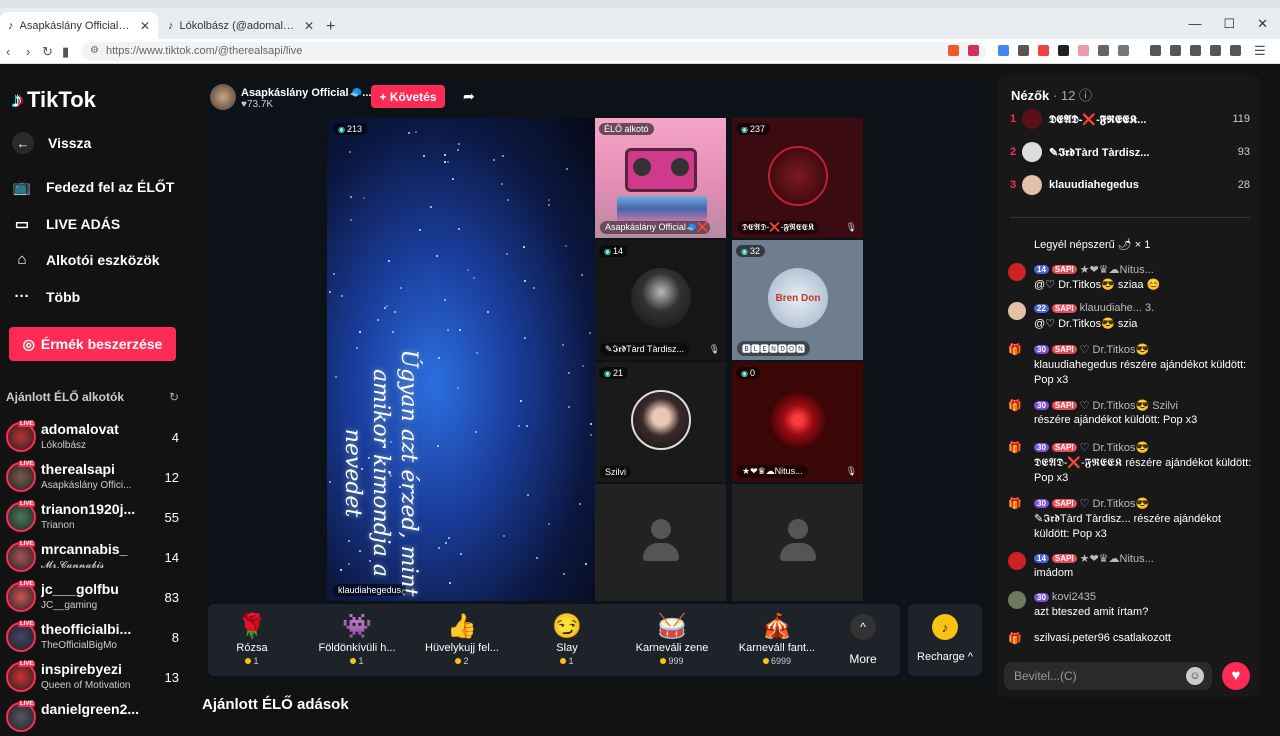 This screenshot has width=1280, height=736. What do you see at coordinates (672, 639) in the screenshot?
I see `gift-item: 🥁 Karneváli zene 999` at bounding box center [672, 639].